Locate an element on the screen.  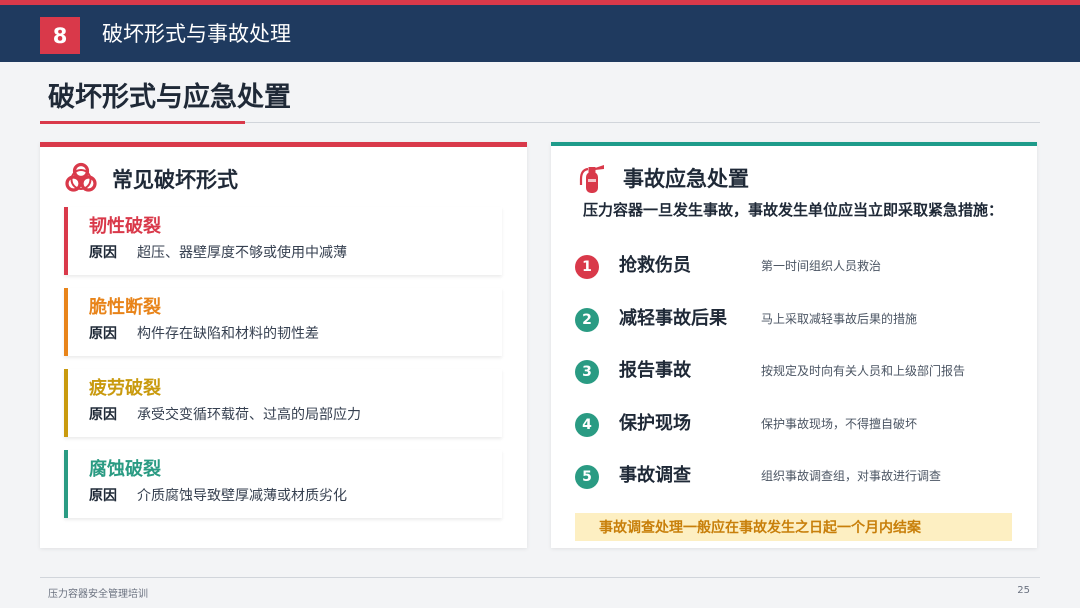
failure-modes-title: 常见破坏形式 is located at coordinates (175, 180).